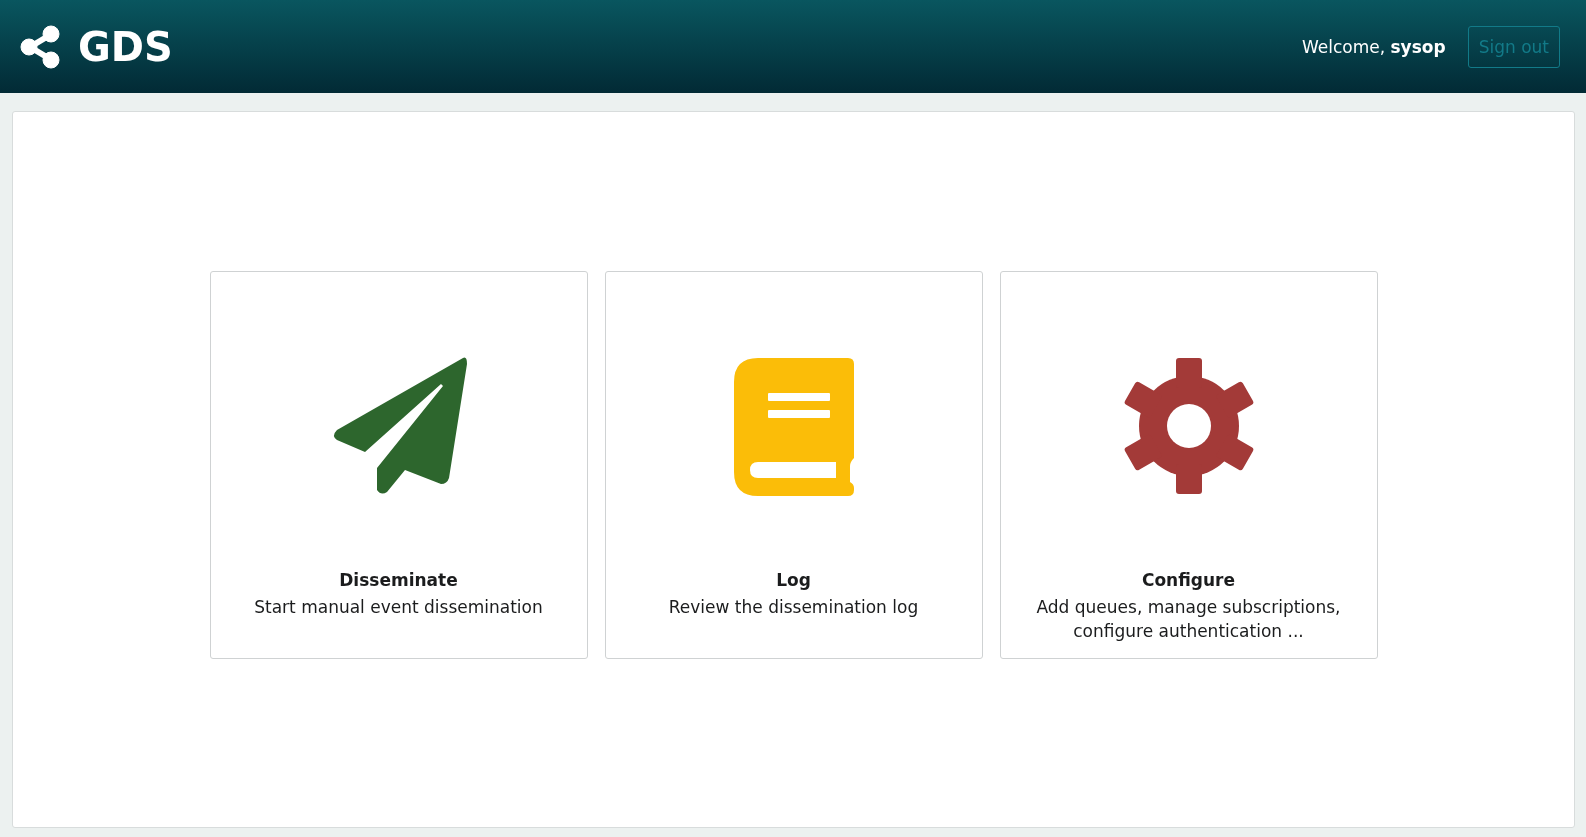 The width and height of the screenshot is (1586, 837). What do you see at coordinates (793, 607) in the screenshot?
I see `card-description: Review the dissemination log` at bounding box center [793, 607].